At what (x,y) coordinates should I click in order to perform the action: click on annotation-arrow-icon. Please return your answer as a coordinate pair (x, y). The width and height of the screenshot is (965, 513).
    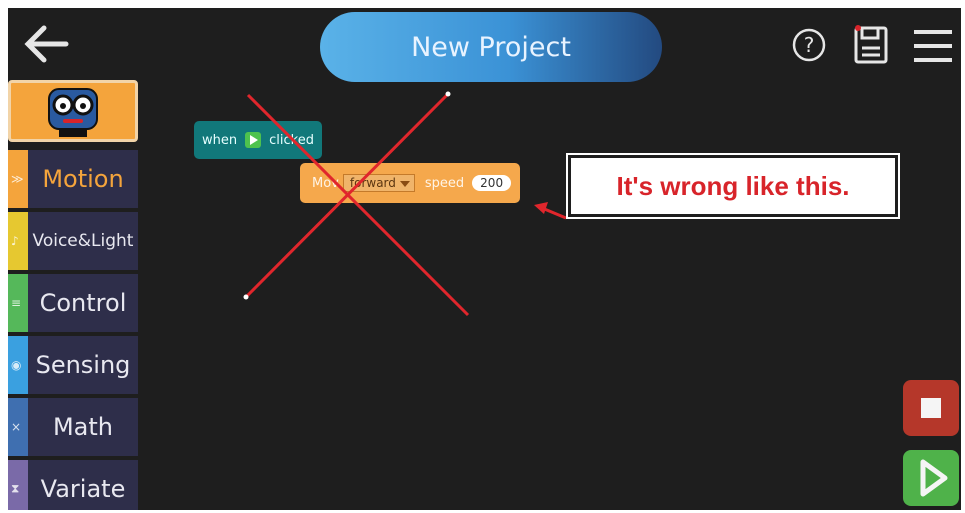
    Looking at the image, I should click on (550, 211).